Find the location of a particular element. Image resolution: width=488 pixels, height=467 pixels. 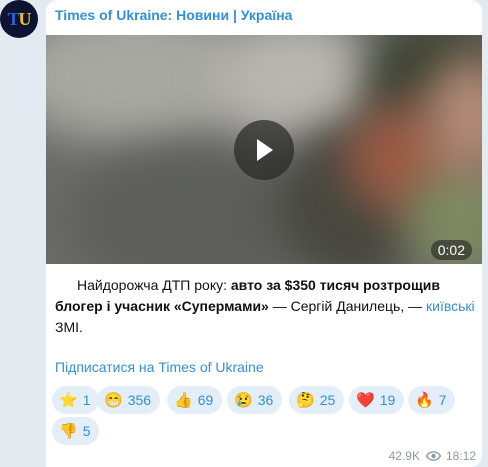

reaction-count: 69 is located at coordinates (205, 400).